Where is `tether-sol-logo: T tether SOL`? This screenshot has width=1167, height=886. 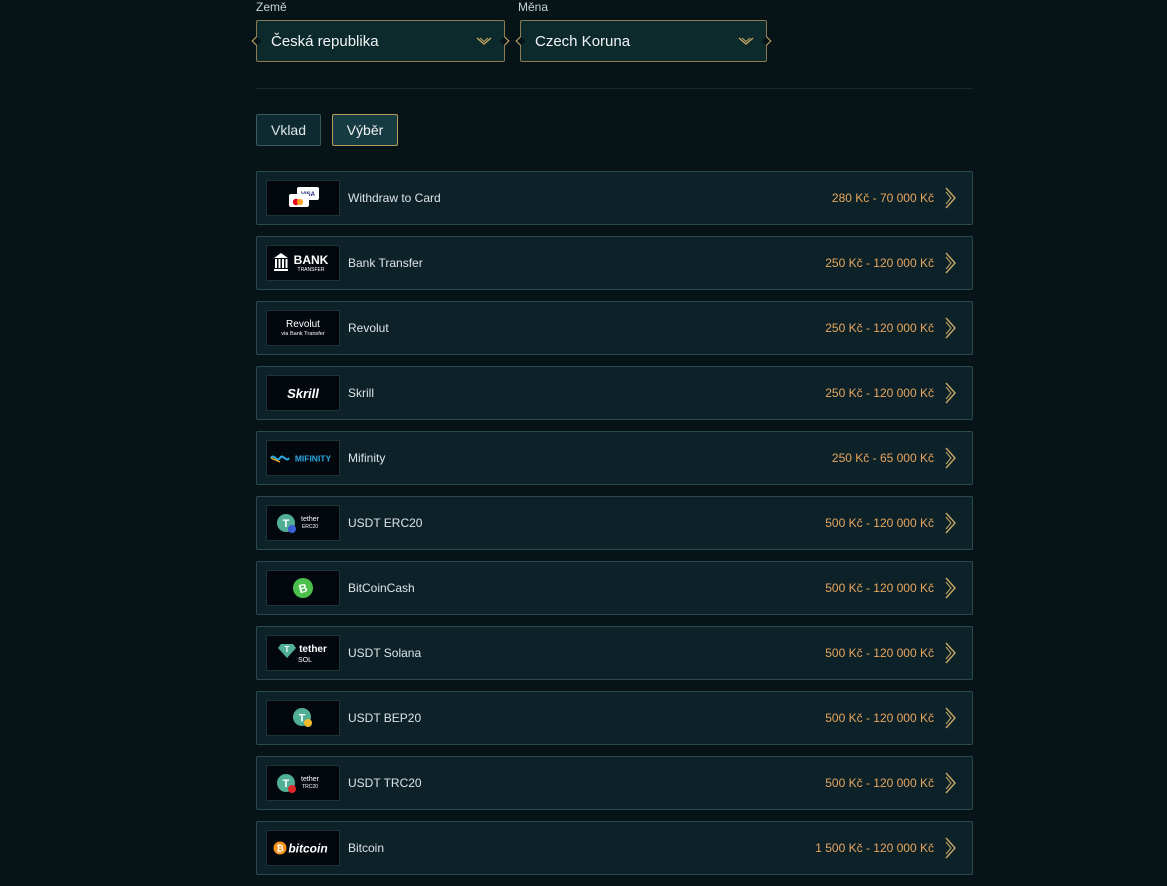 tether-sol-logo: T tether SOL is located at coordinates (303, 653).